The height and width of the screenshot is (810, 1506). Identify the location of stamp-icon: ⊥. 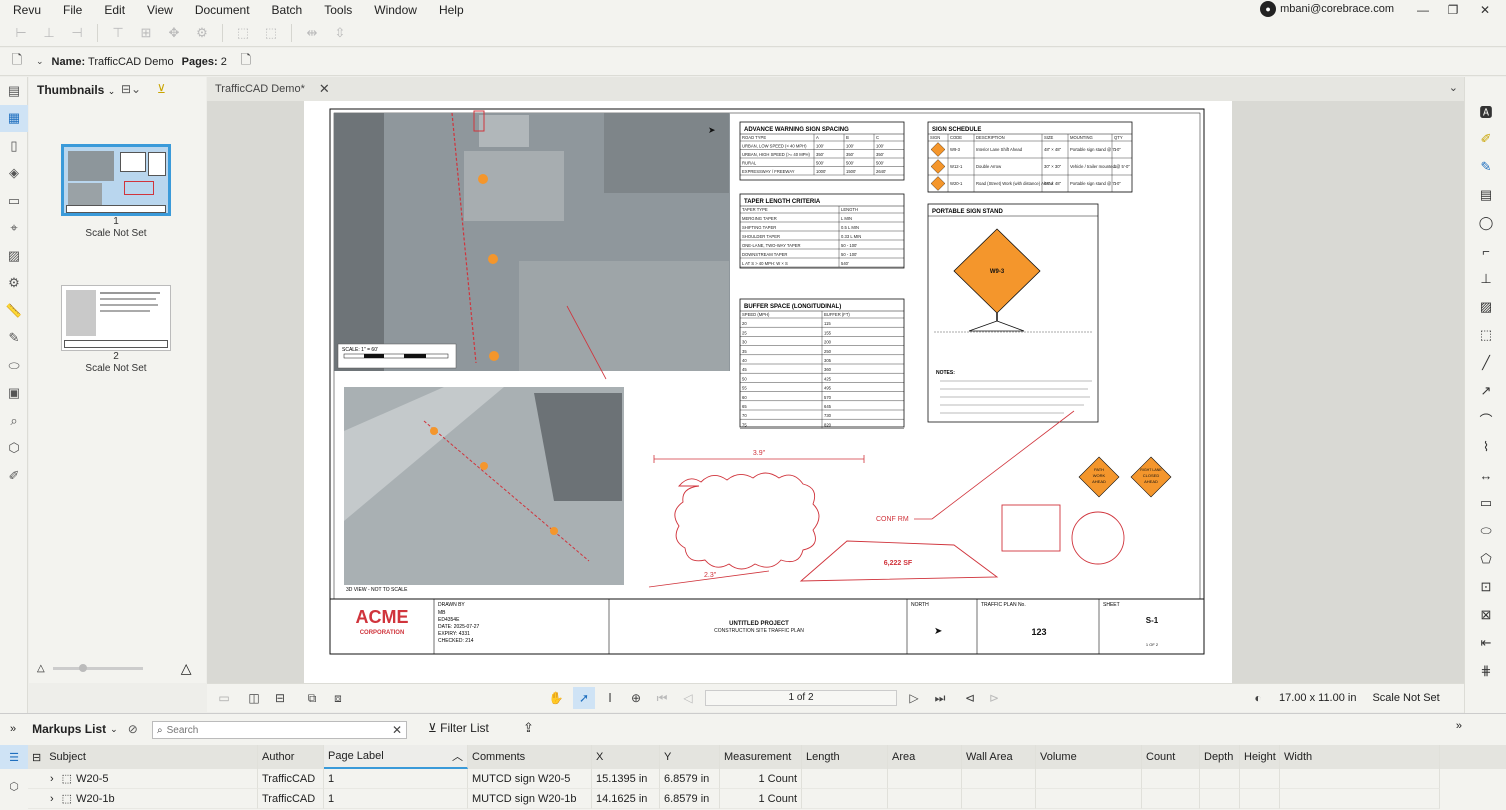
(1485, 279).